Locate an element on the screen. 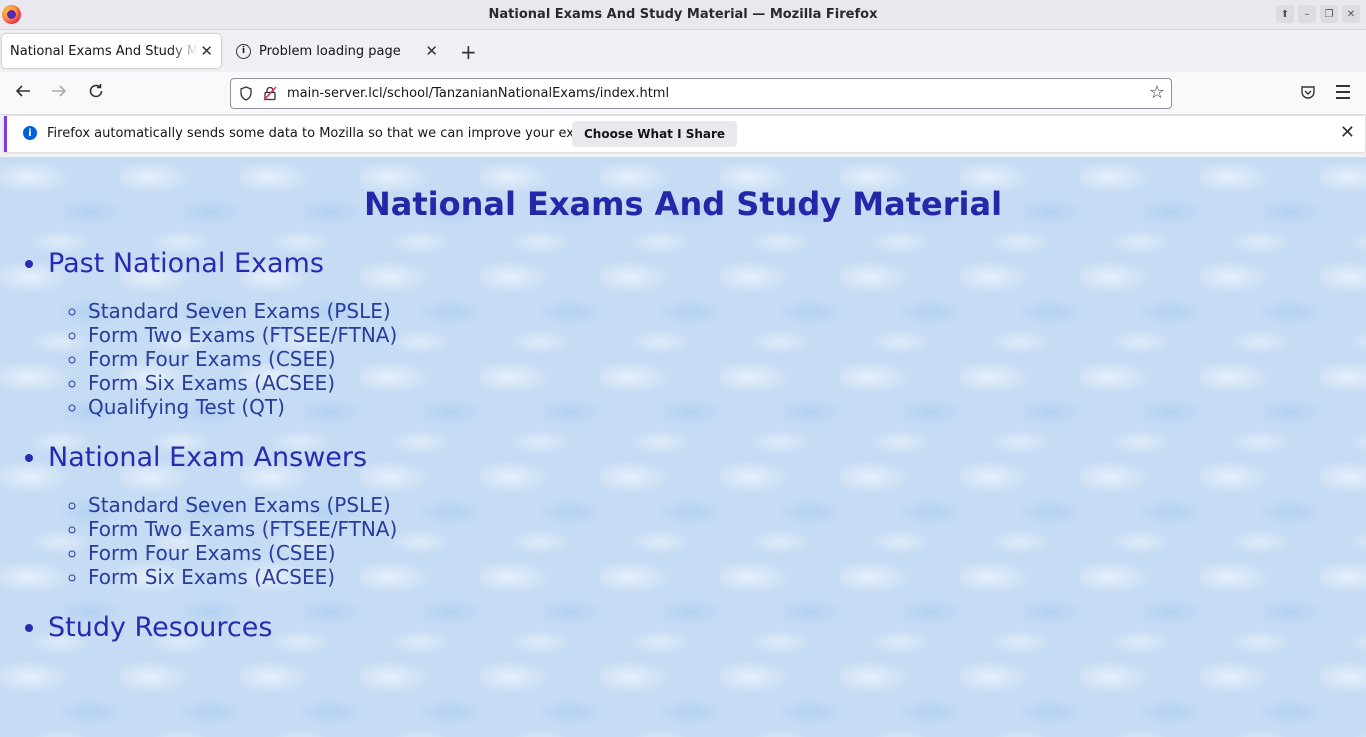 The width and height of the screenshot is (1366, 737). section-title: Past National Exams is located at coordinates (186, 263).